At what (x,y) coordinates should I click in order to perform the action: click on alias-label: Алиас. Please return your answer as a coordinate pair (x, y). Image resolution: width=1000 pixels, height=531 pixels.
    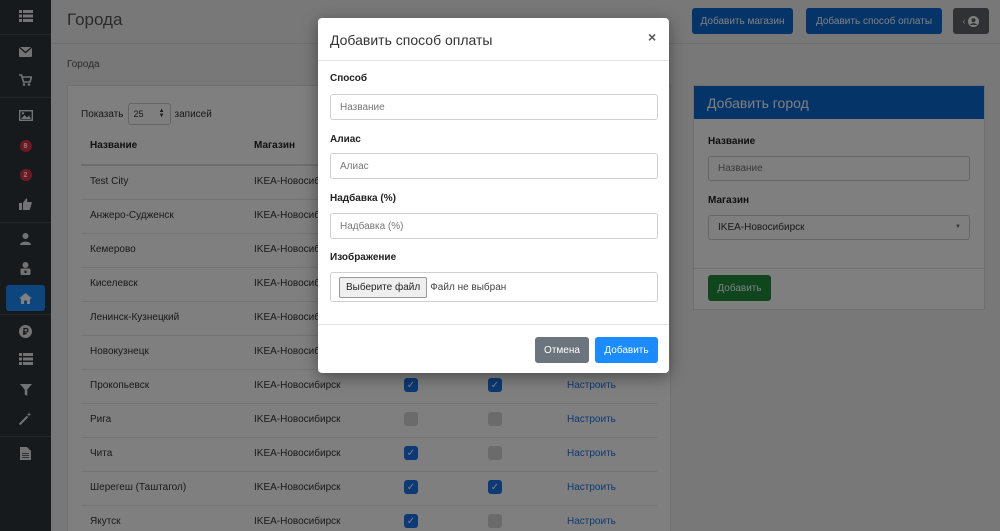
    Looking at the image, I should click on (345, 139).